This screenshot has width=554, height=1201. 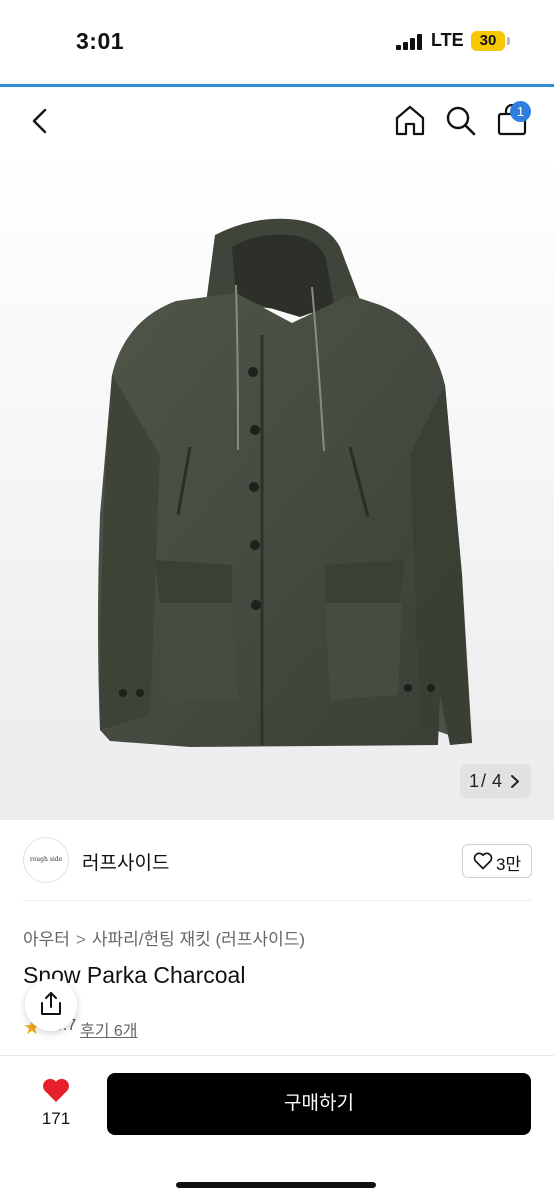 I want to click on share-icon, so click(x=51, y=1003).